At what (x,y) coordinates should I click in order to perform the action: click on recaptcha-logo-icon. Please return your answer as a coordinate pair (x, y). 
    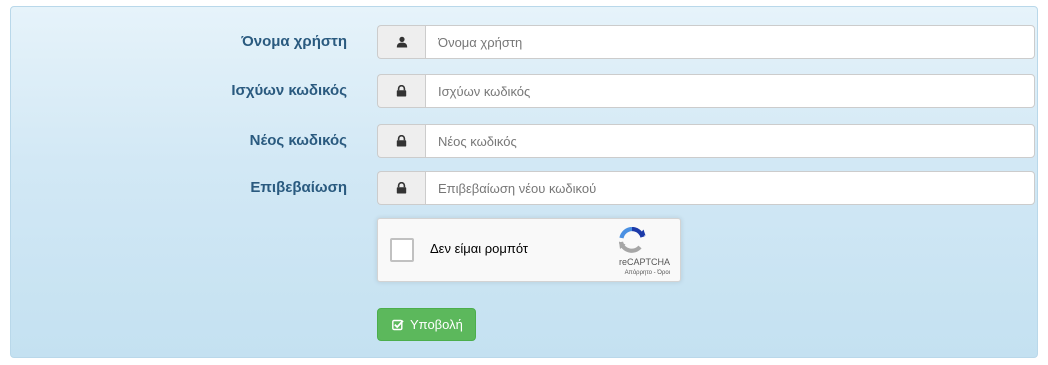
    Looking at the image, I should click on (632, 240).